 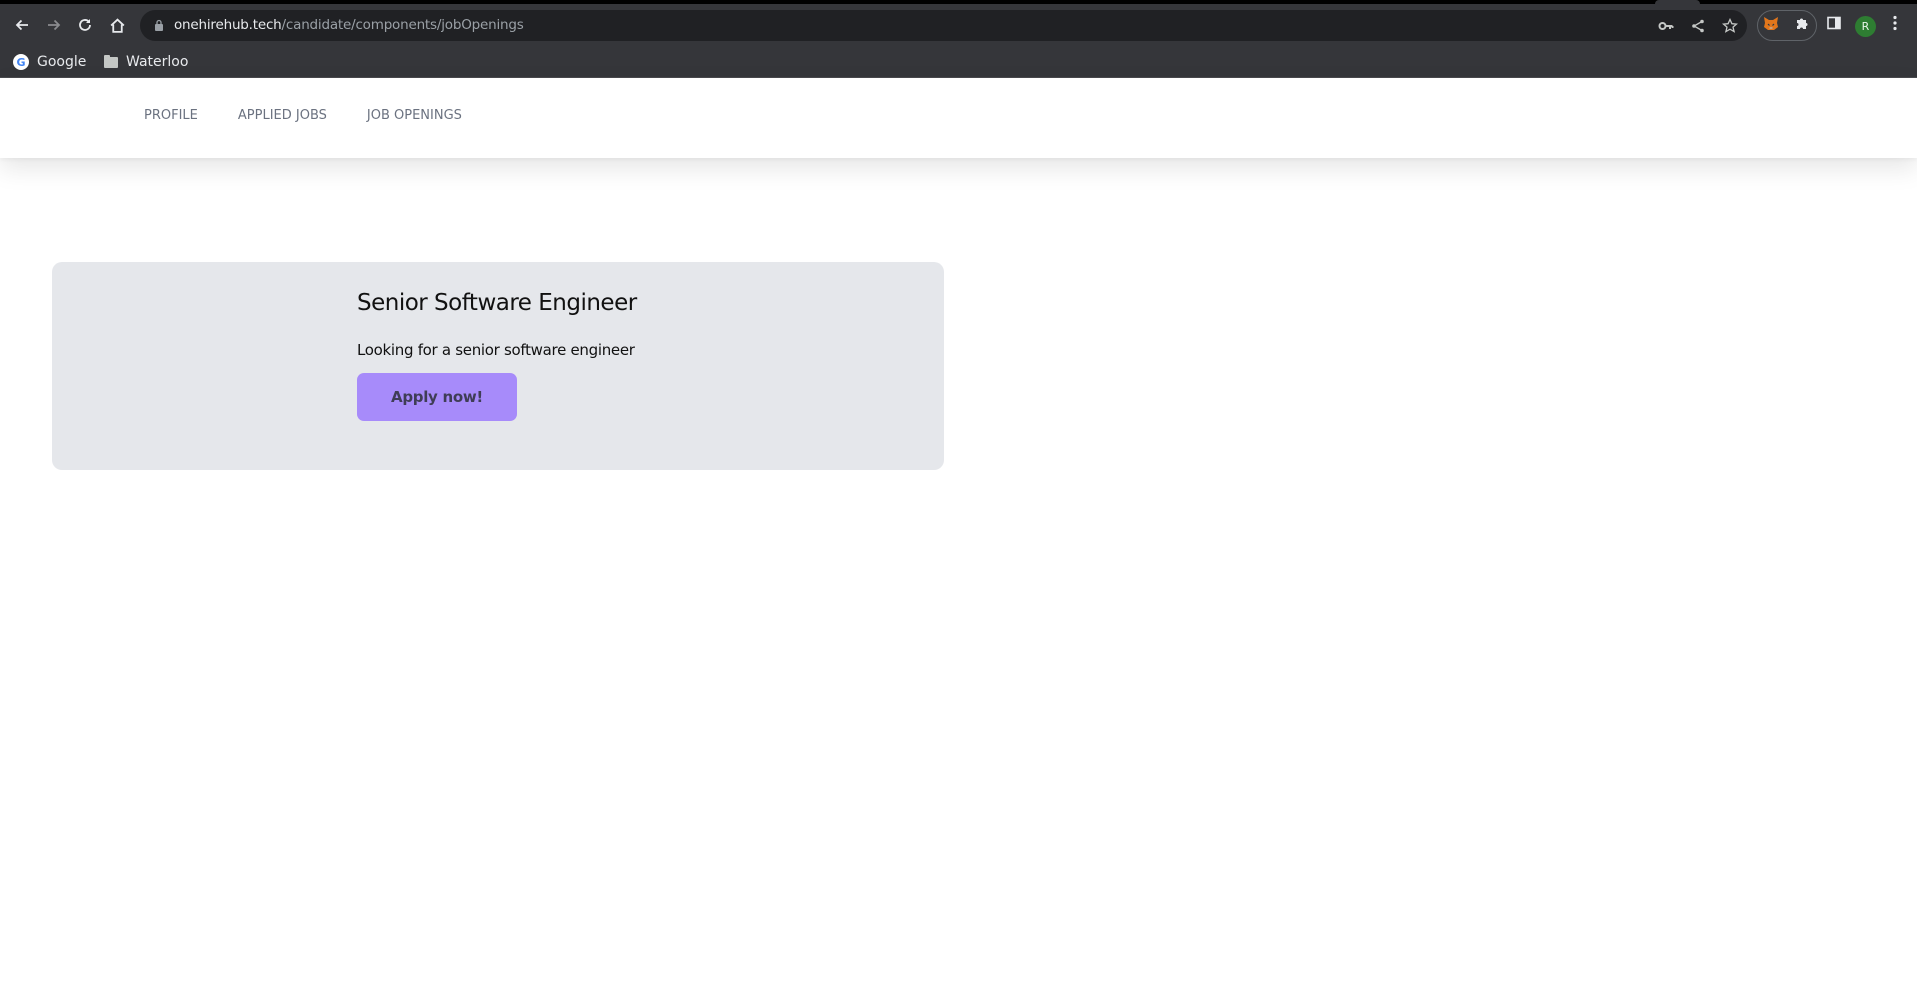 I want to click on reload-button, so click(x=85, y=25).